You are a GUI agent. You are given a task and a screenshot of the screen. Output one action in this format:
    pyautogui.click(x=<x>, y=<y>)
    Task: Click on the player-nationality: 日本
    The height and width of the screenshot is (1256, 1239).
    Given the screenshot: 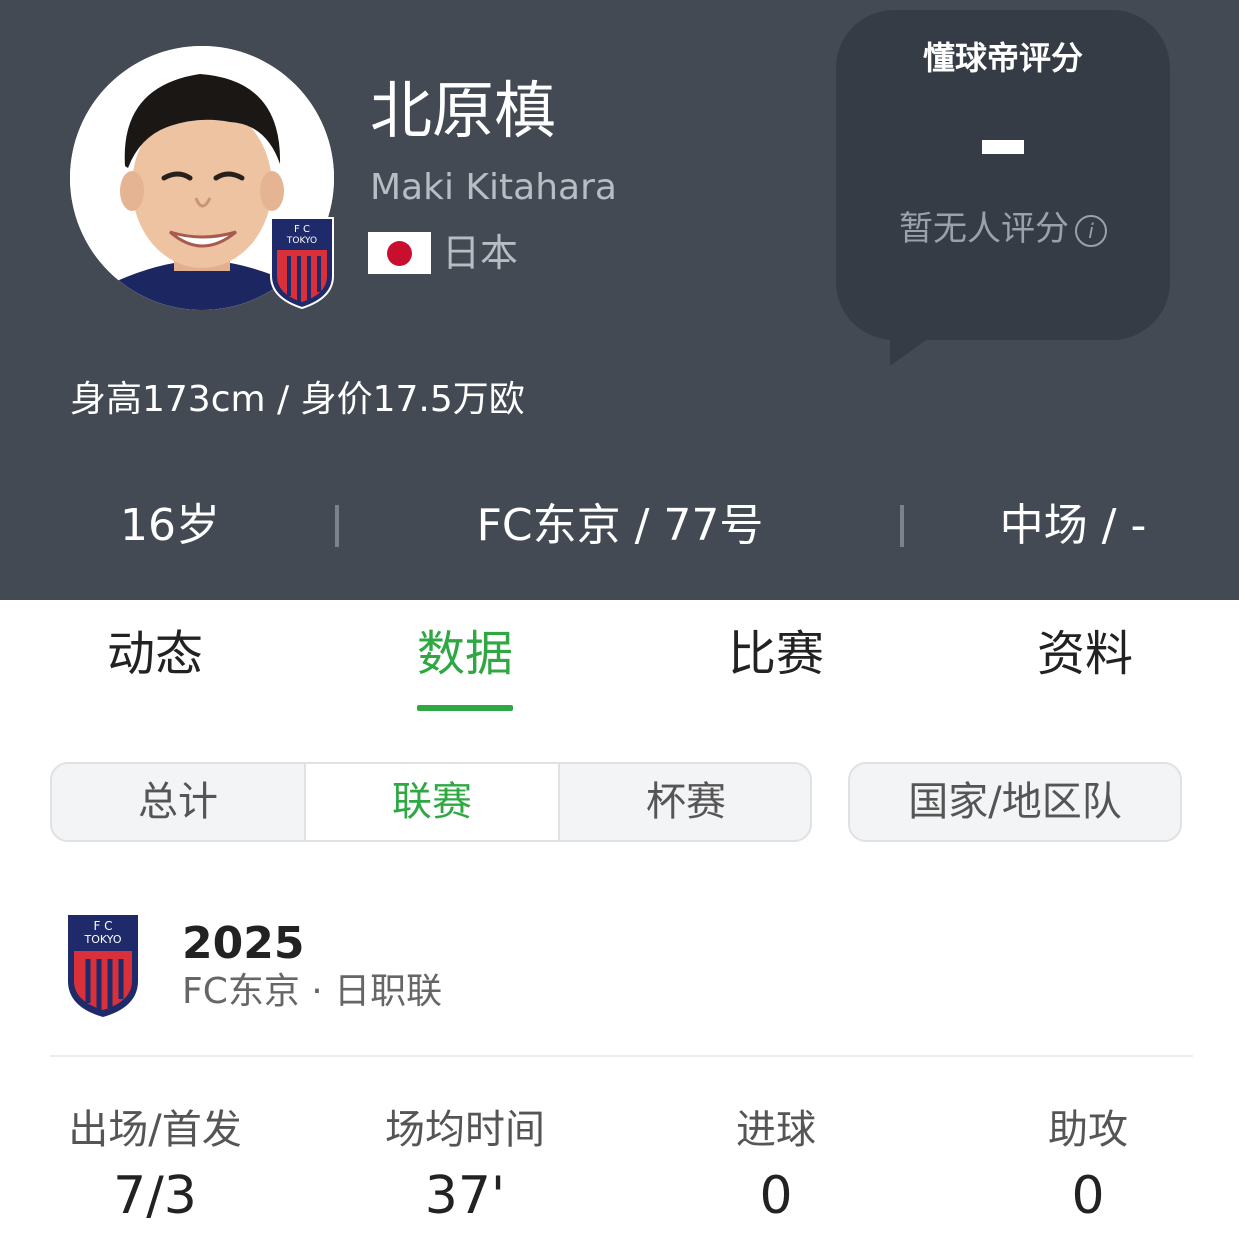 What is the action you would take?
    pyautogui.click(x=480, y=253)
    